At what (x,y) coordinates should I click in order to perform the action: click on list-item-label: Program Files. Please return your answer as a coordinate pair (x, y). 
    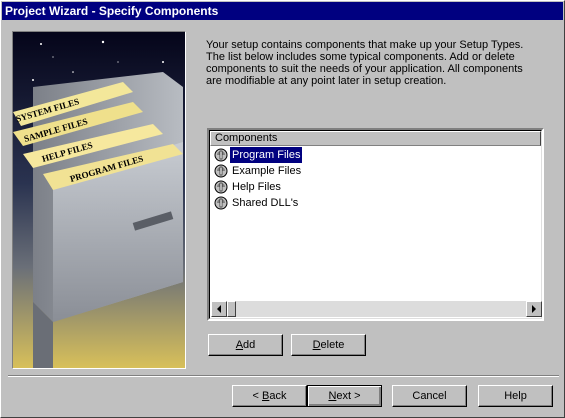
    Looking at the image, I should click on (266, 155).